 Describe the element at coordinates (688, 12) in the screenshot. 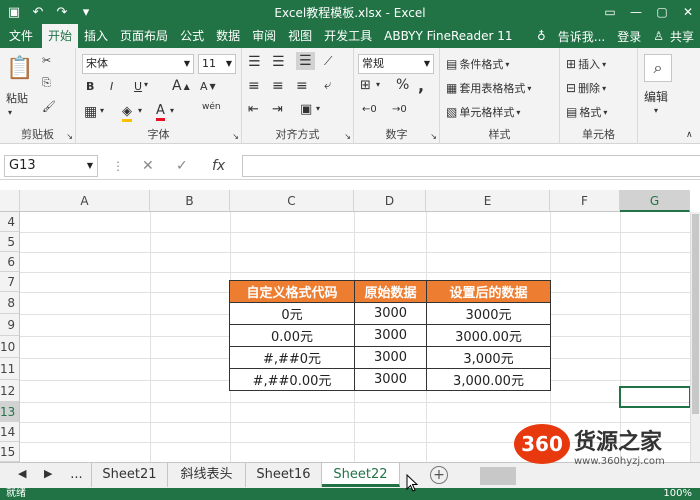

I see `close-icon: ✕` at that location.